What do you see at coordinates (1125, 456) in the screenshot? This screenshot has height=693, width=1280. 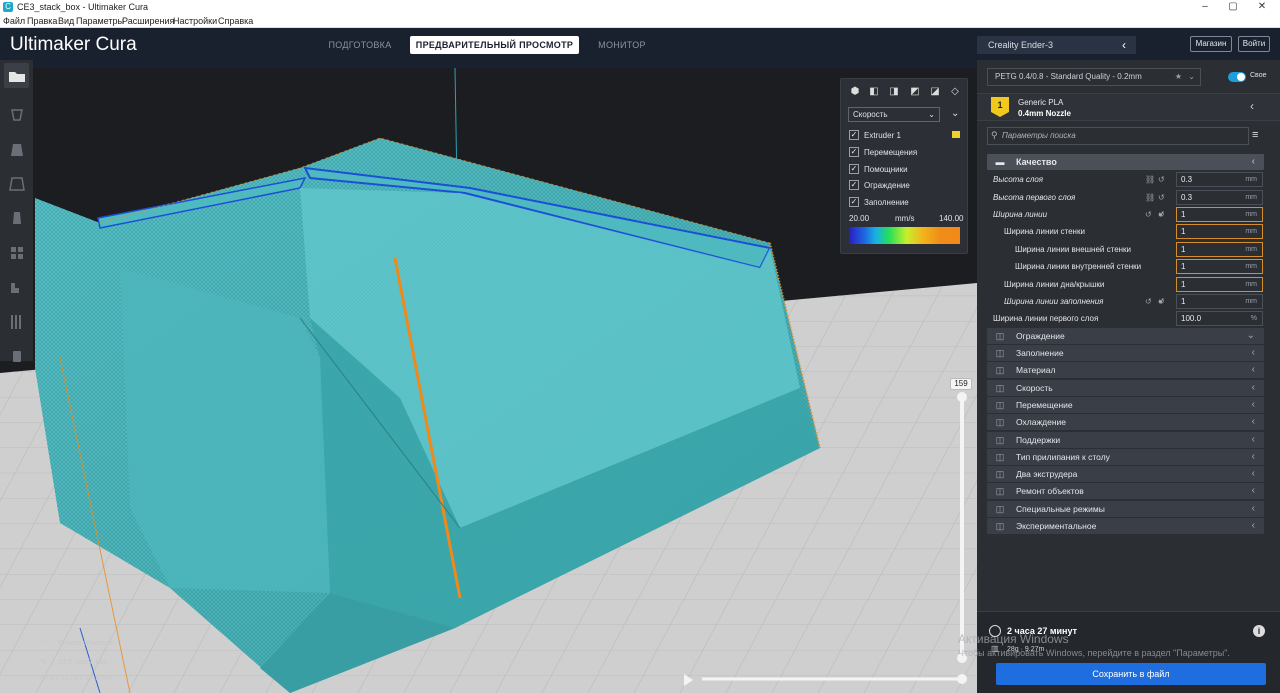 I see `category-row: ◫ Тип прилипания к столу ‹` at bounding box center [1125, 456].